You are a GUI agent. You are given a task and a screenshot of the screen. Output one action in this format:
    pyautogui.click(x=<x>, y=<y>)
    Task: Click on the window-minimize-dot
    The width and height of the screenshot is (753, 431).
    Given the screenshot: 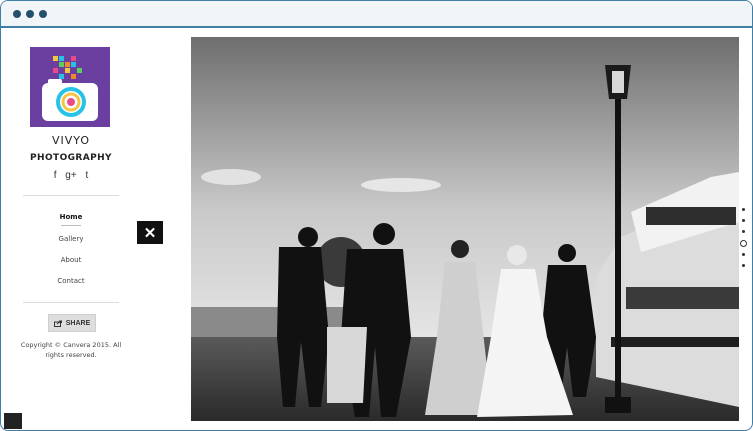 What is the action you would take?
    pyautogui.click(x=30, y=14)
    